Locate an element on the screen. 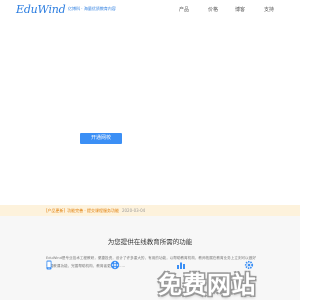  brand-logo: EduWind is located at coordinates (41, 9).